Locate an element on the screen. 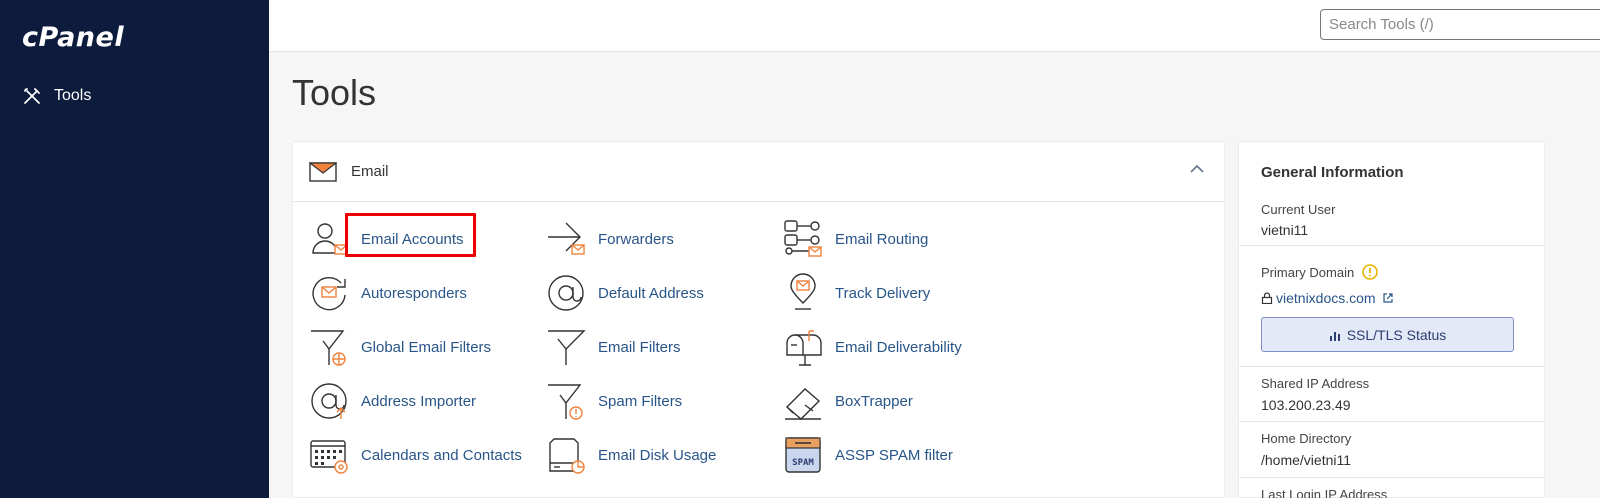  address-importer-icon is located at coordinates (329, 401).